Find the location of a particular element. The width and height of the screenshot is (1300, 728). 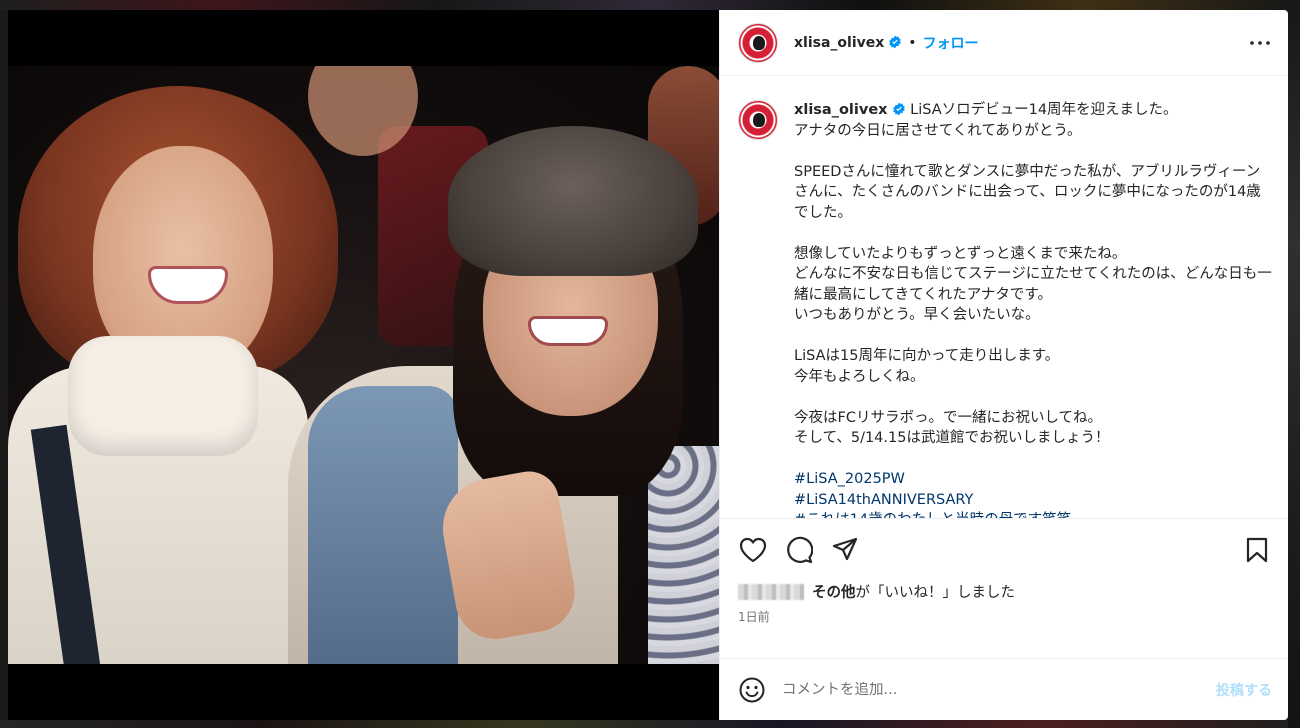

bookmark-icon is located at coordinates (1257, 550).